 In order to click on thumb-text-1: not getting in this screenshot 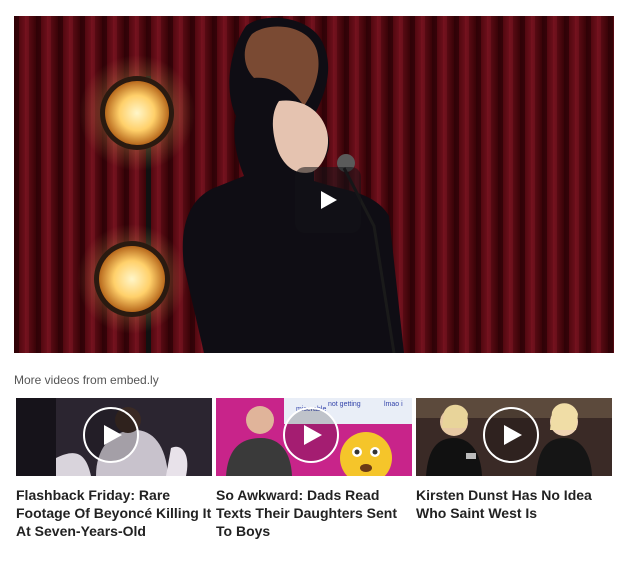, I will do `click(344, 404)`.